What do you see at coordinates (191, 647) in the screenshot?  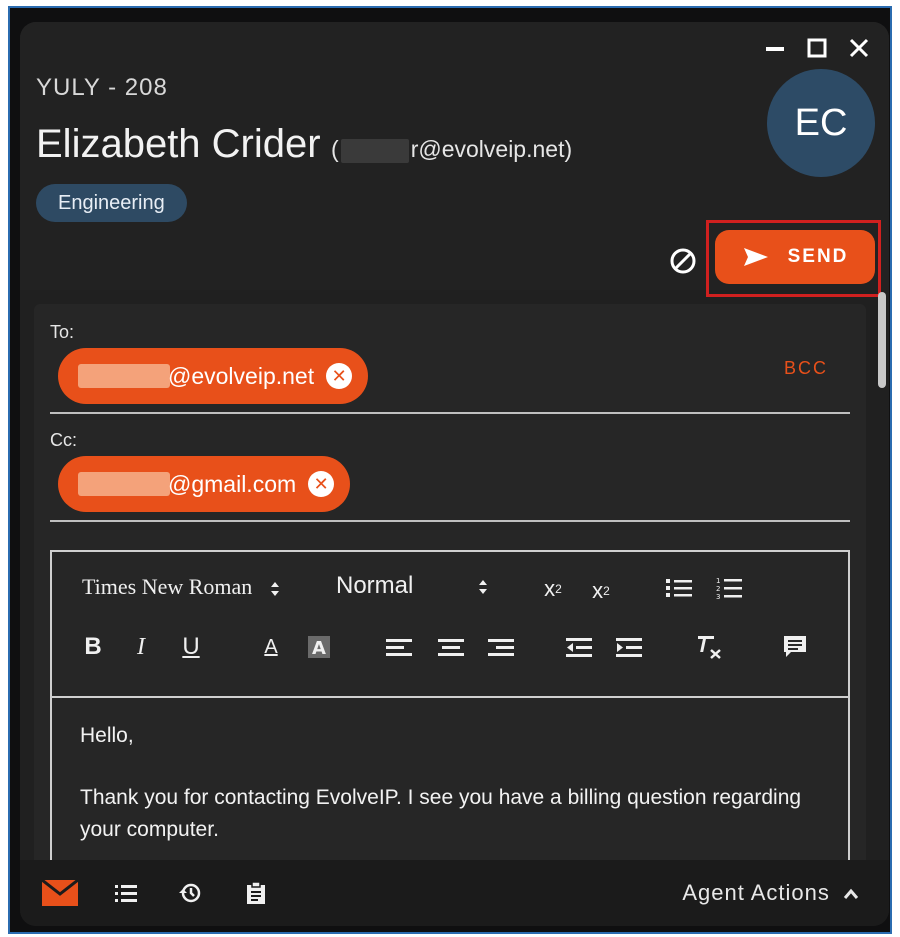 I see `underline-icon: U` at bounding box center [191, 647].